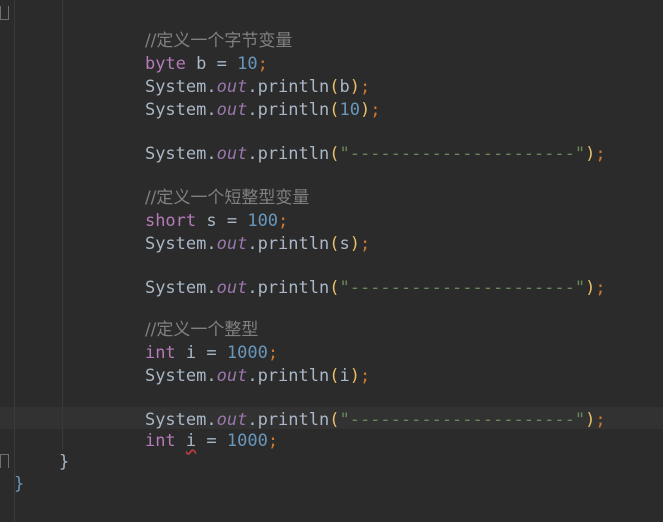  I want to click on keyword-int: int, so click(160, 441).